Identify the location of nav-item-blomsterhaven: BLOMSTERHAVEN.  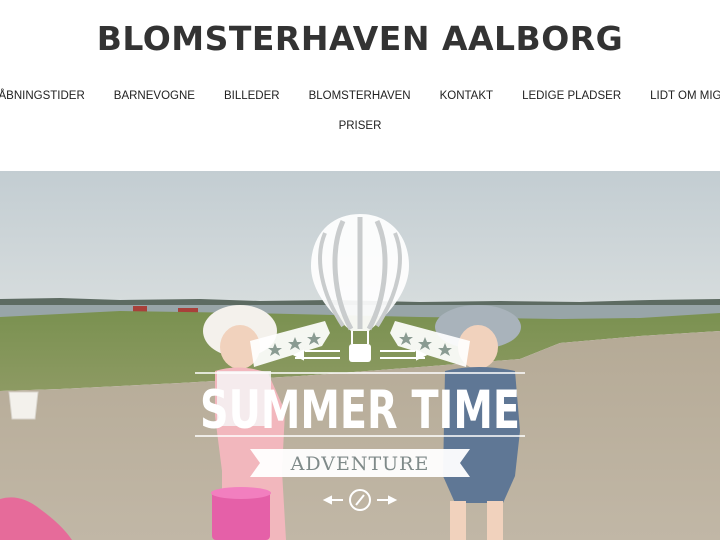
(359, 96).